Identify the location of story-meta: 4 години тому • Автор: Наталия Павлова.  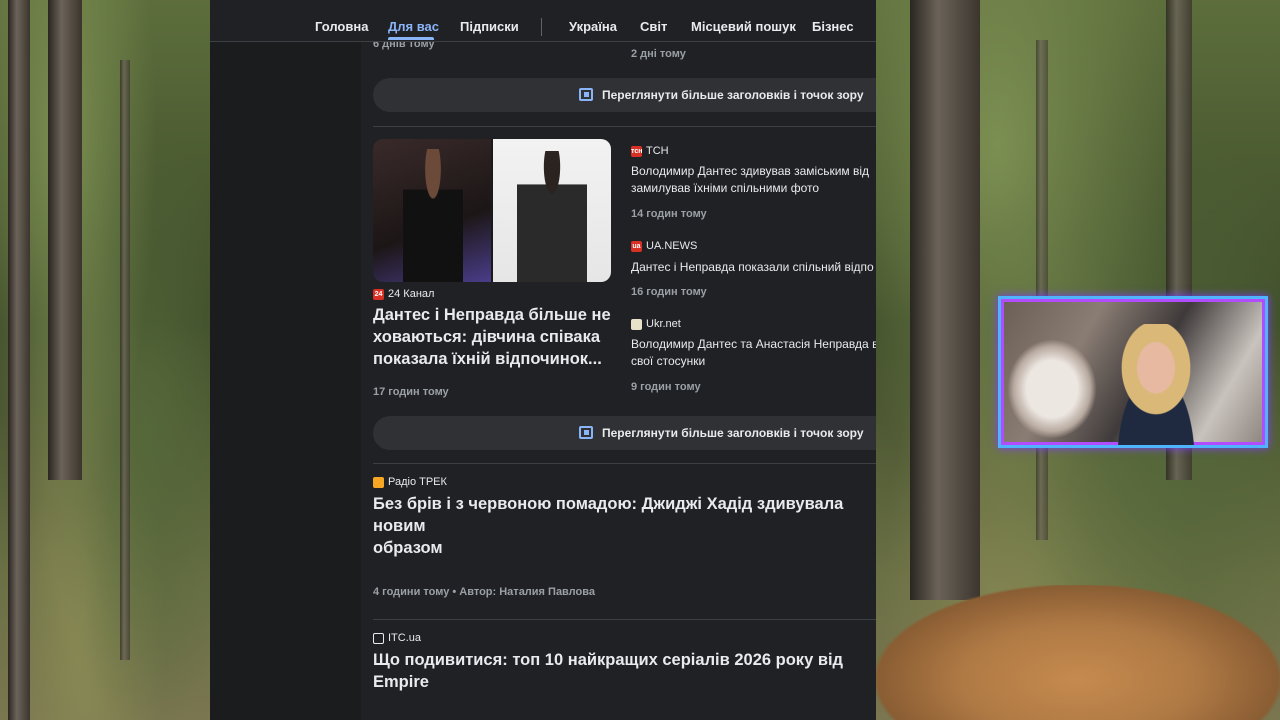
(484, 592).